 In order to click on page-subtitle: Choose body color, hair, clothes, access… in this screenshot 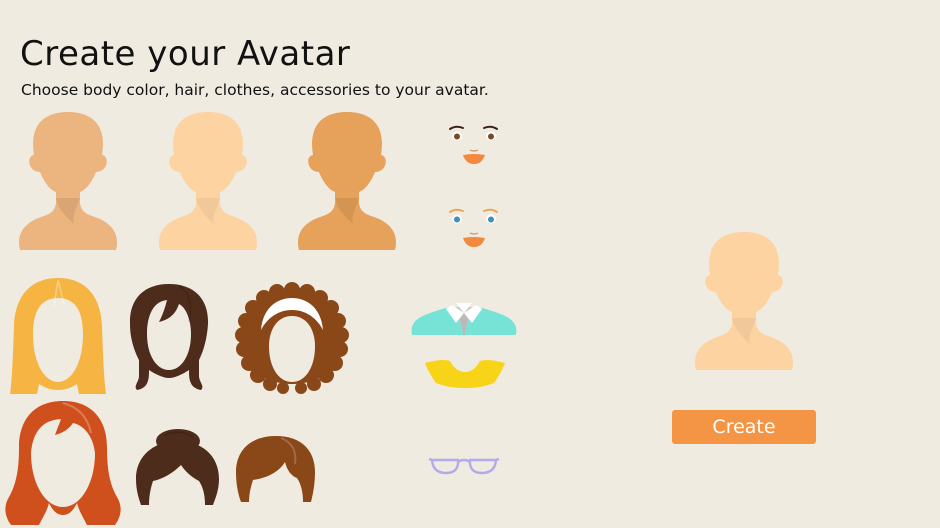, I will do `click(255, 90)`.